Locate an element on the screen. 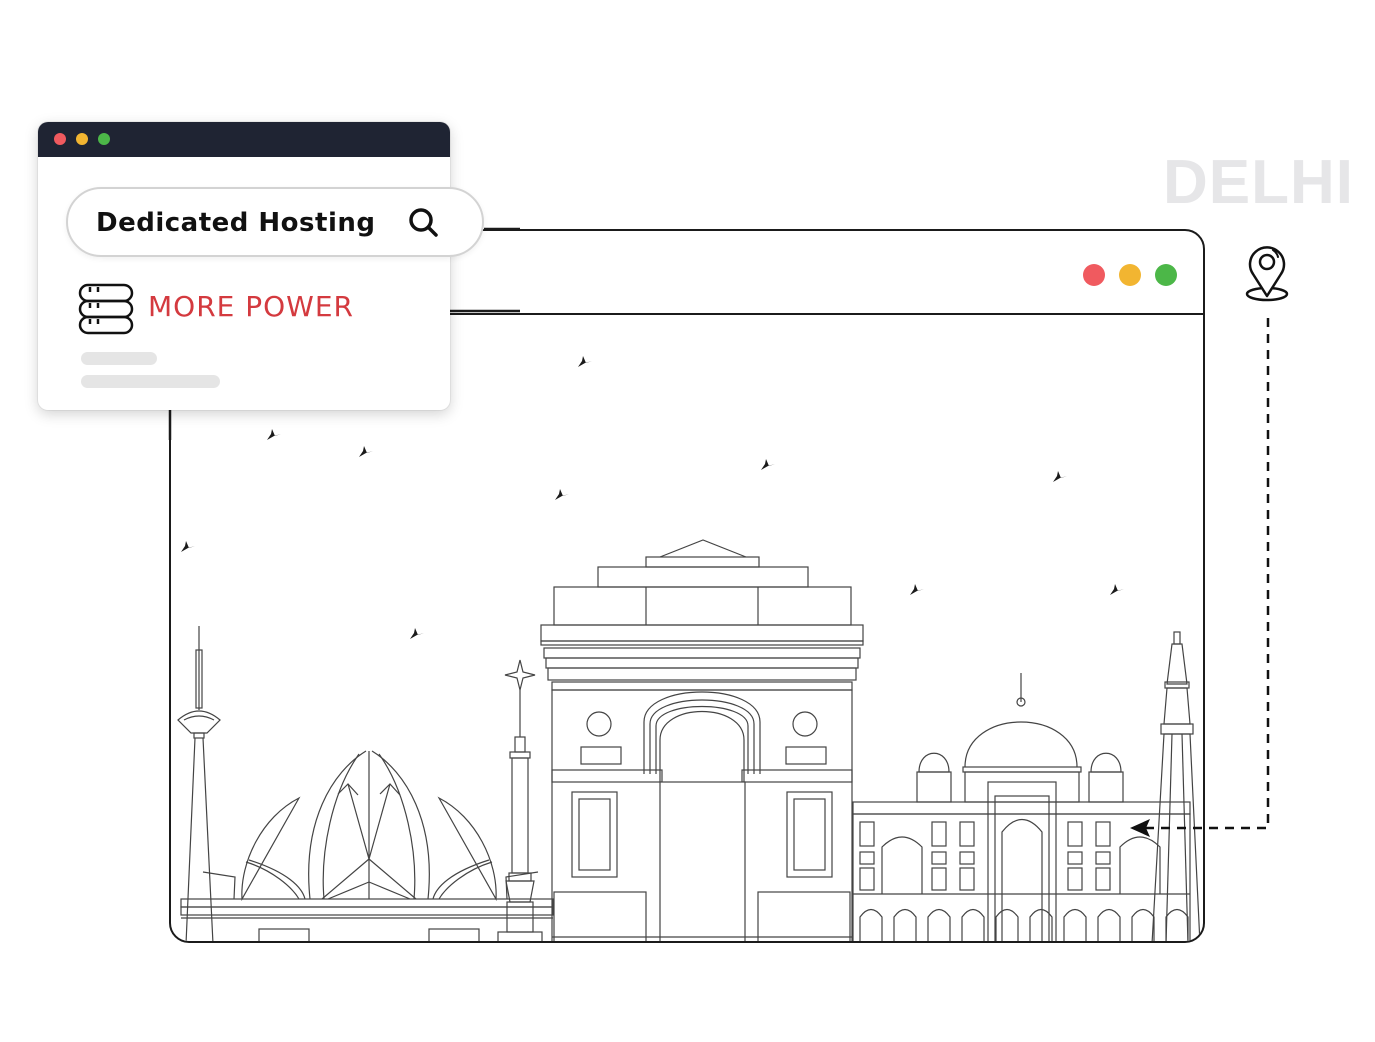 The height and width of the screenshot is (1042, 1375). tomb-arcade is located at coordinates (1024, 924).